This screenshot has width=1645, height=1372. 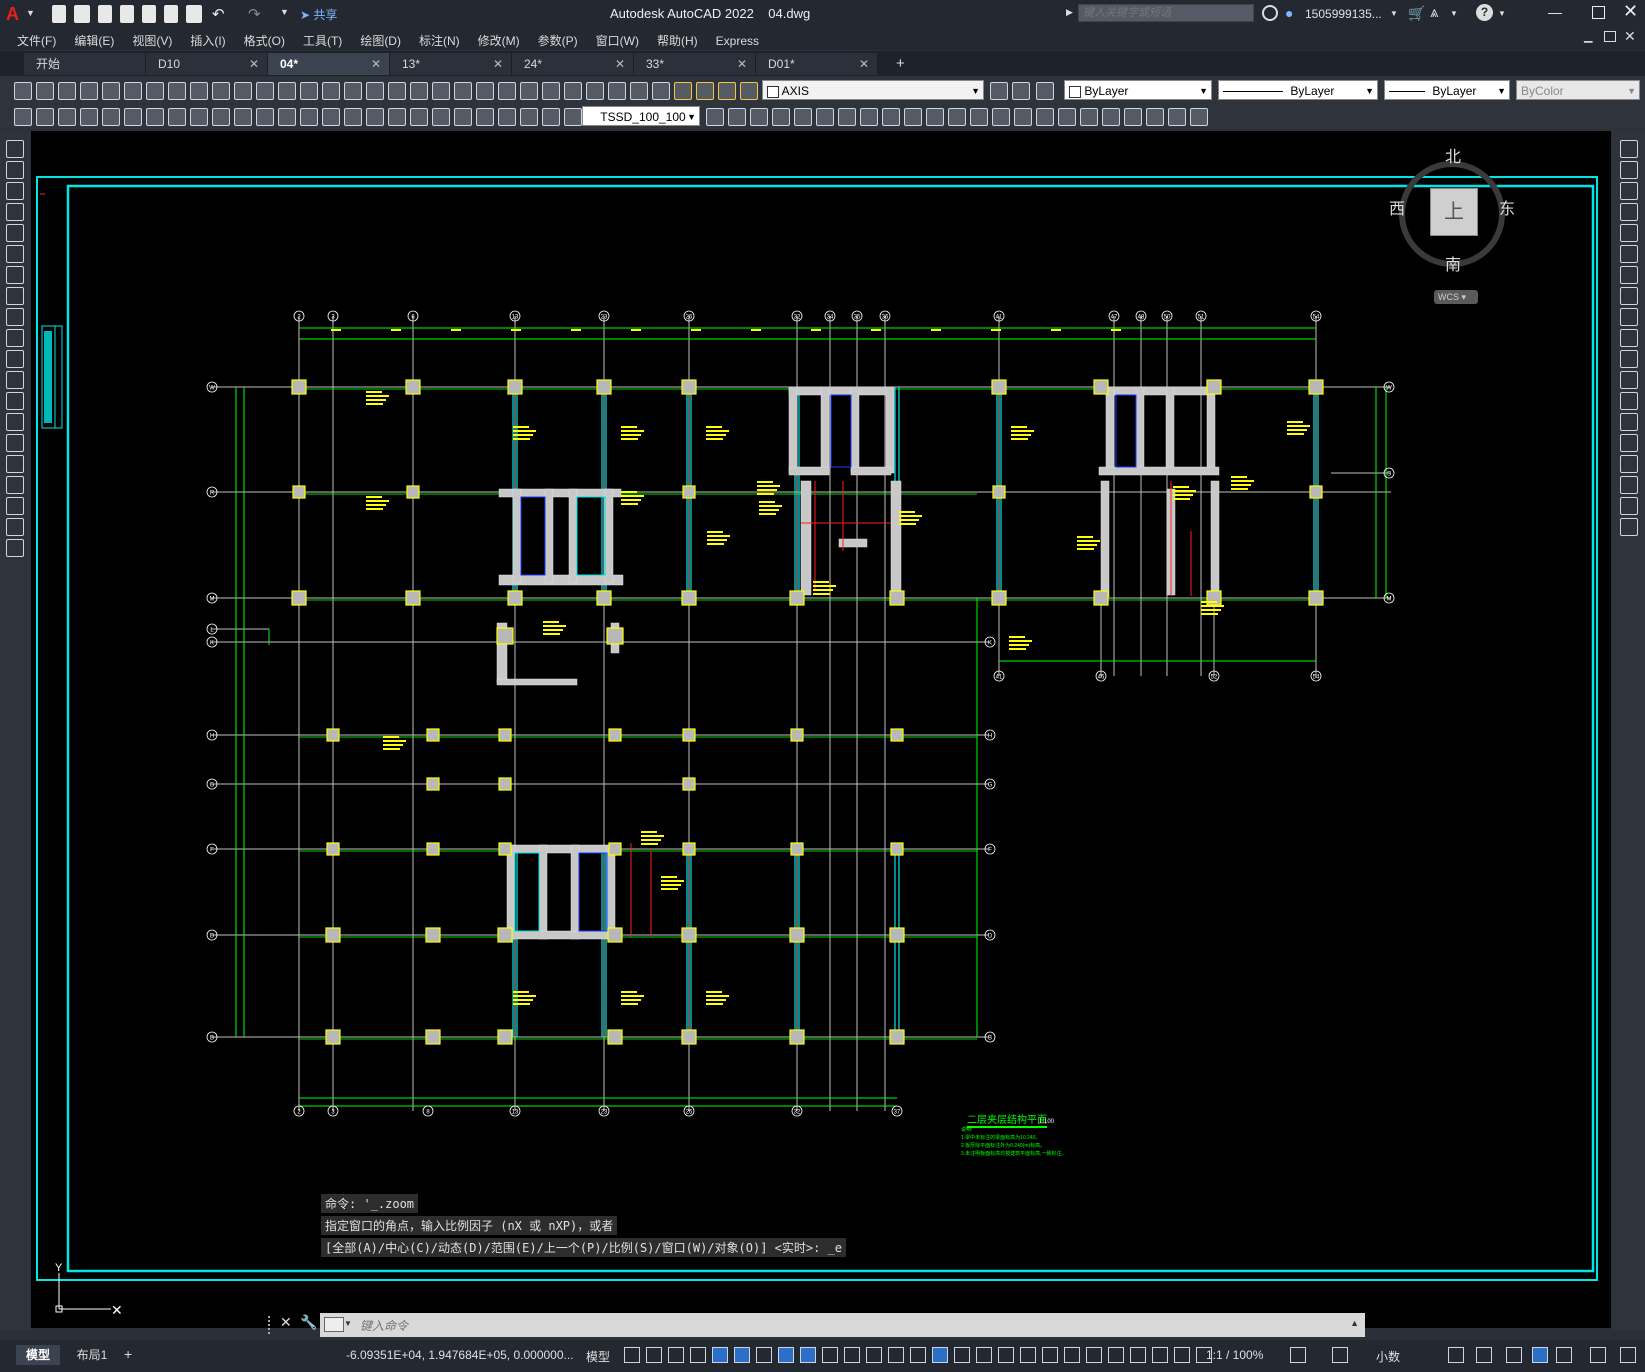 I want to click on explode-icon, so click(x=1629, y=485).